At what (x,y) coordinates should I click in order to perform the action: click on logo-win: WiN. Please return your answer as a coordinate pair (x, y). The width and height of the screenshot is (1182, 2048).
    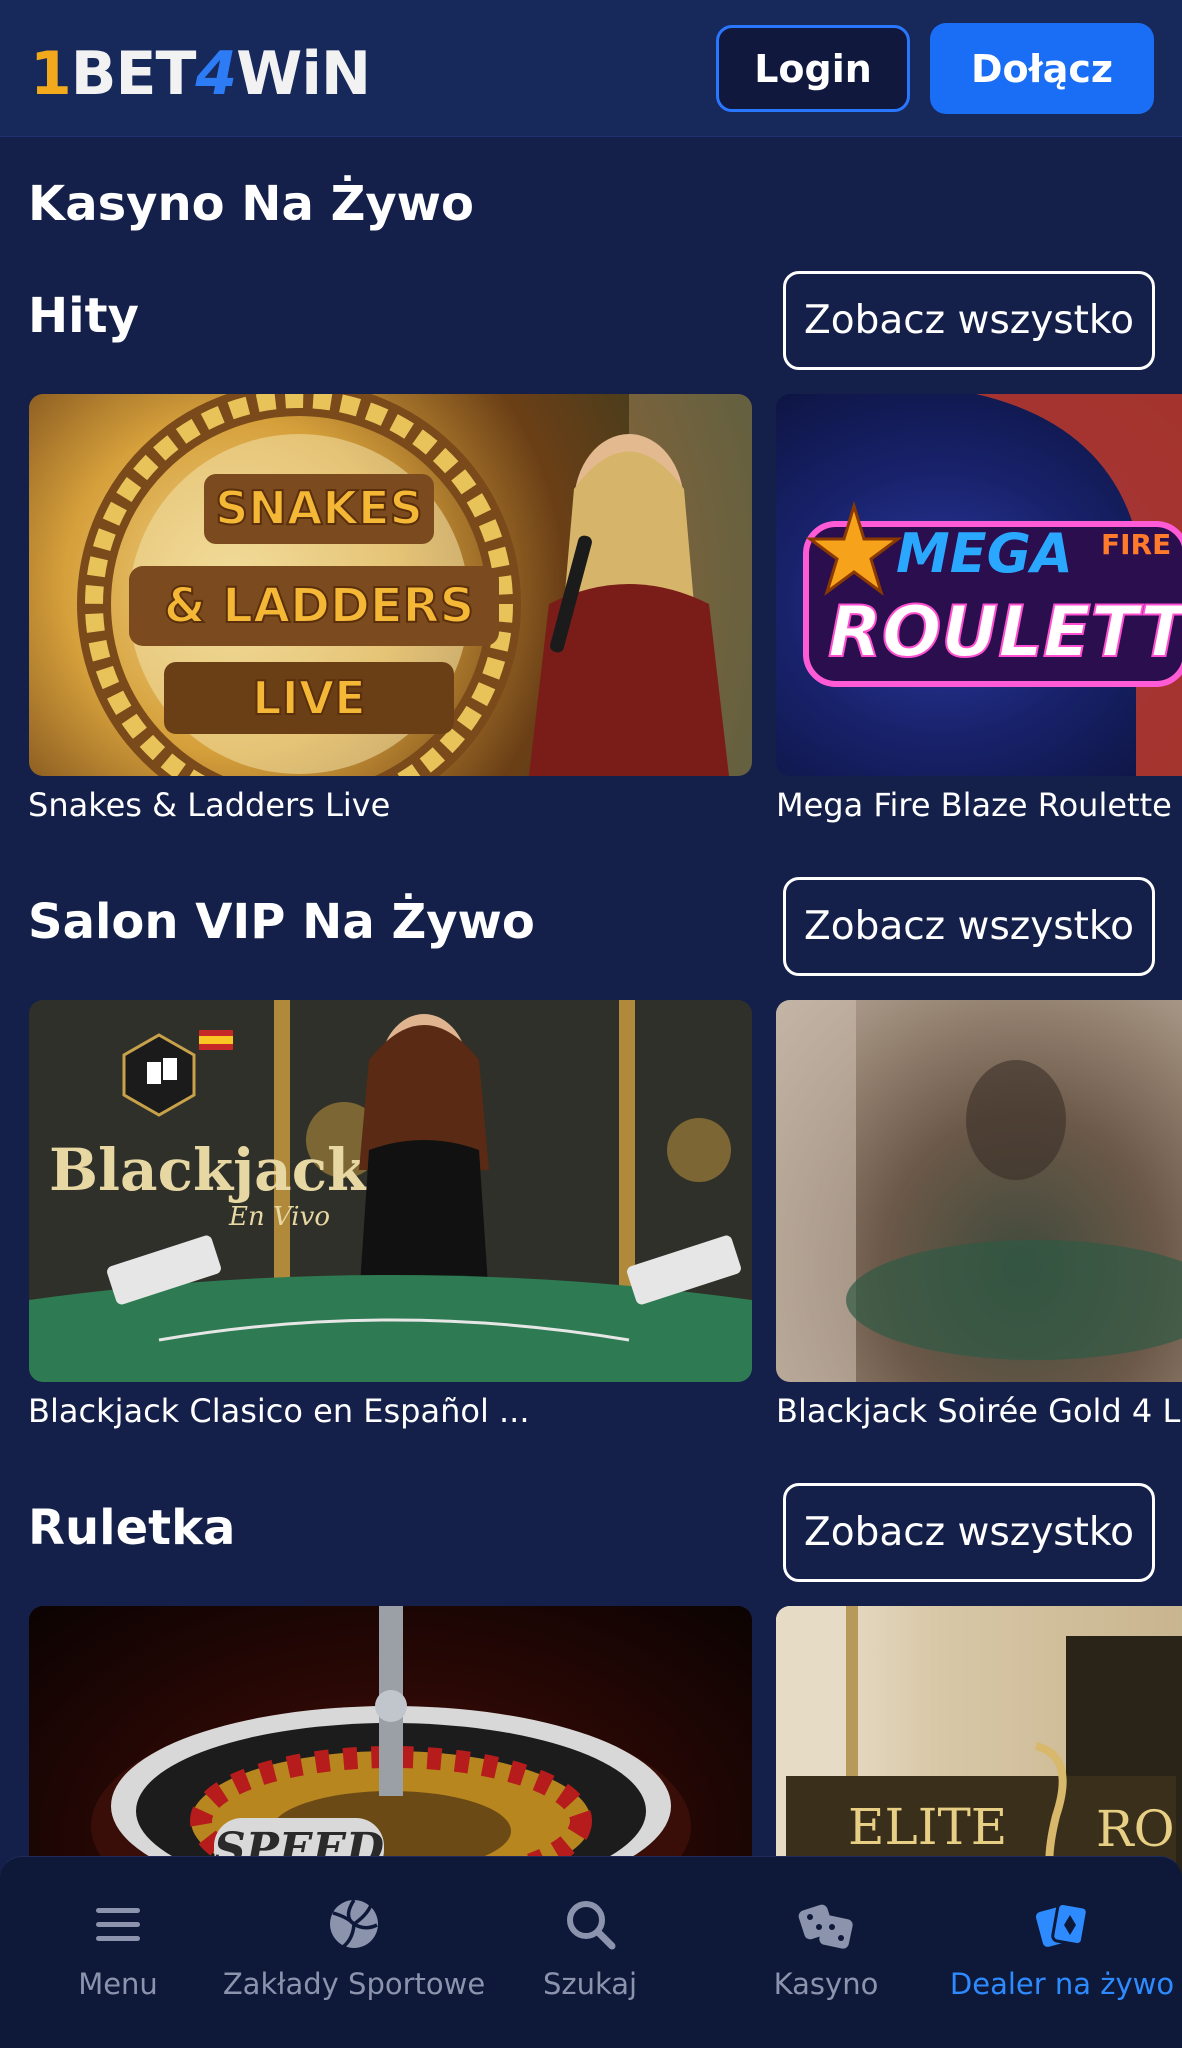
    Looking at the image, I should click on (303, 74).